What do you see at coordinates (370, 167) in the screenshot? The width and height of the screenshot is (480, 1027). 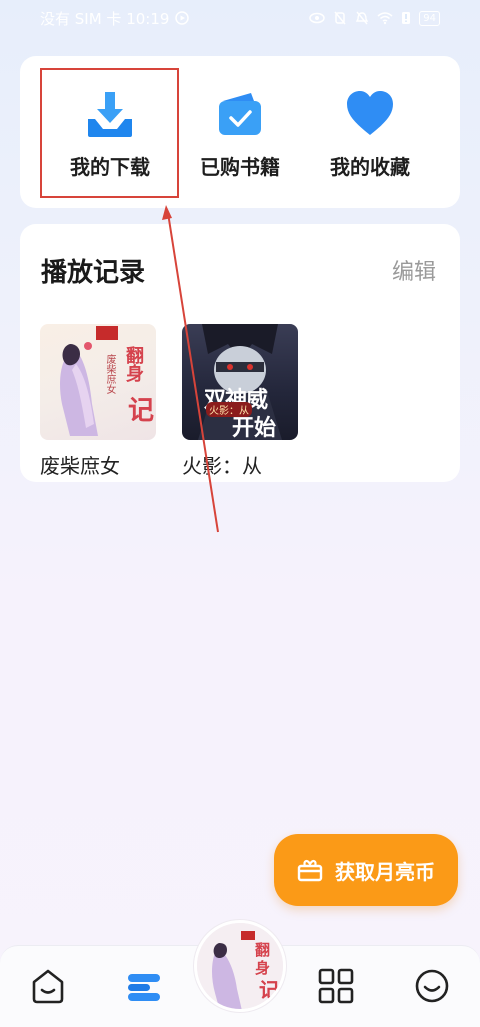 I see `my-favorites-label: 我的收藏` at bounding box center [370, 167].